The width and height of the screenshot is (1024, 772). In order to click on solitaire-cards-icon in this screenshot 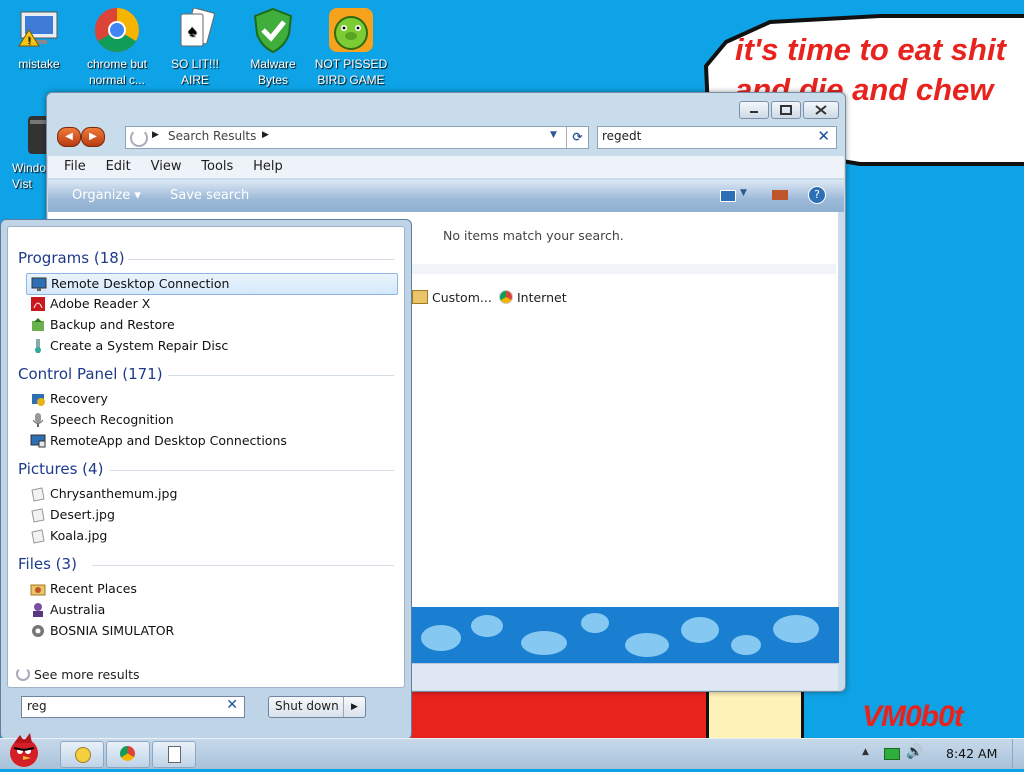, I will do `click(174, 754)`.